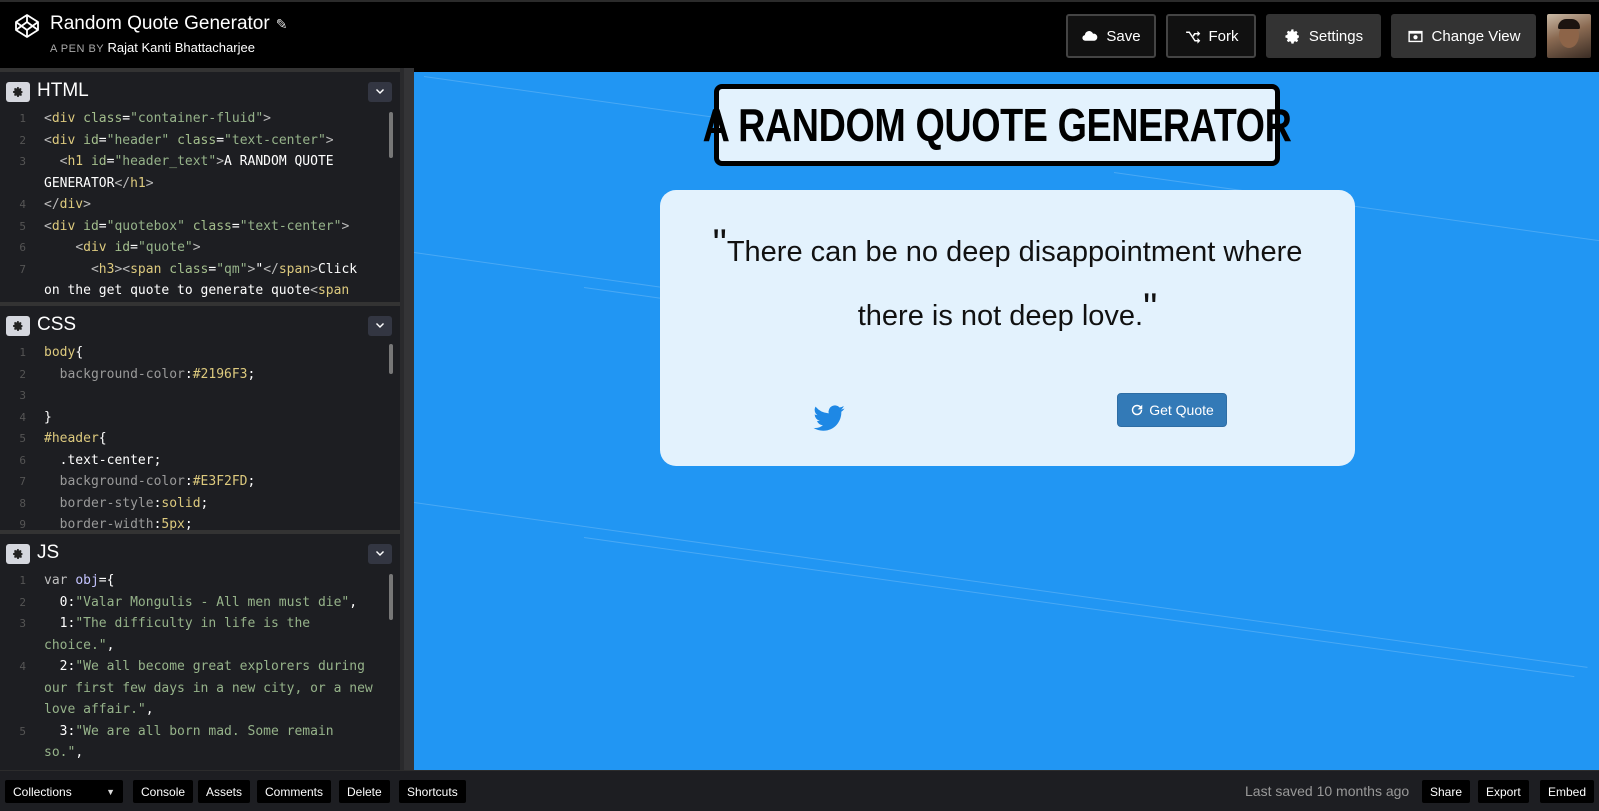 This screenshot has width=1599, height=811. I want to click on code-line: 7 background-color:#E3F2FD;, so click(200, 482).